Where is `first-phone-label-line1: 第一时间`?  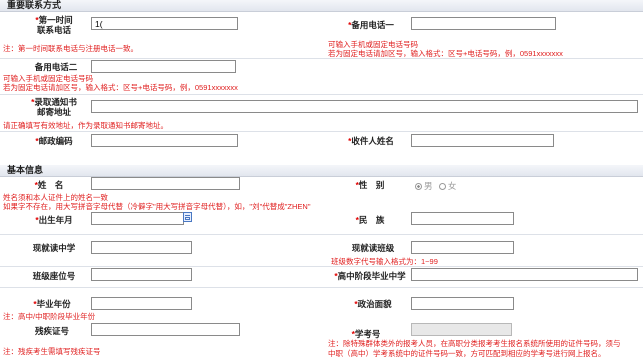
first-phone-label-line1: 第一时间 is located at coordinates (55, 20).